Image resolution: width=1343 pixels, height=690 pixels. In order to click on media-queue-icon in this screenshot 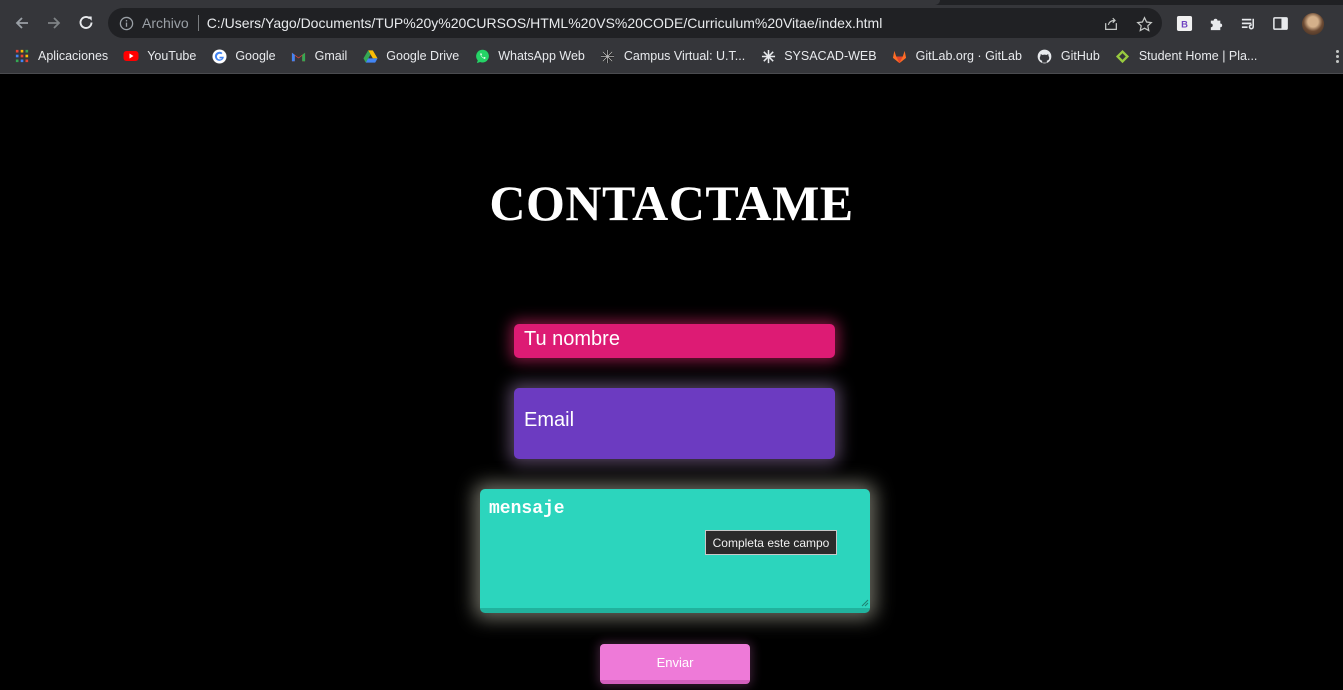, I will do `click(1248, 23)`.